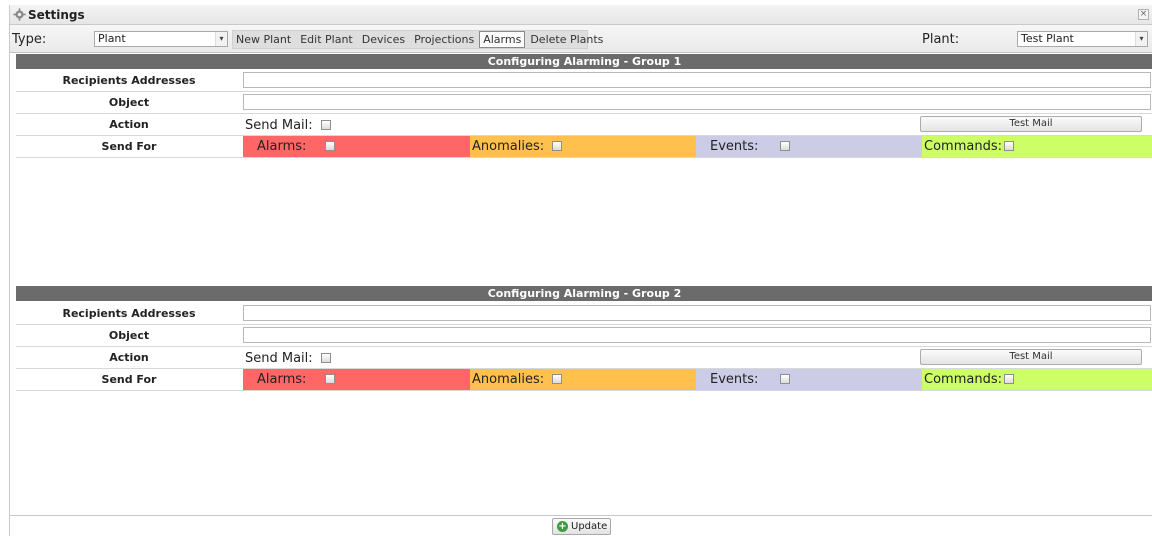  I want to click on plus-circle-icon: +, so click(562, 526).